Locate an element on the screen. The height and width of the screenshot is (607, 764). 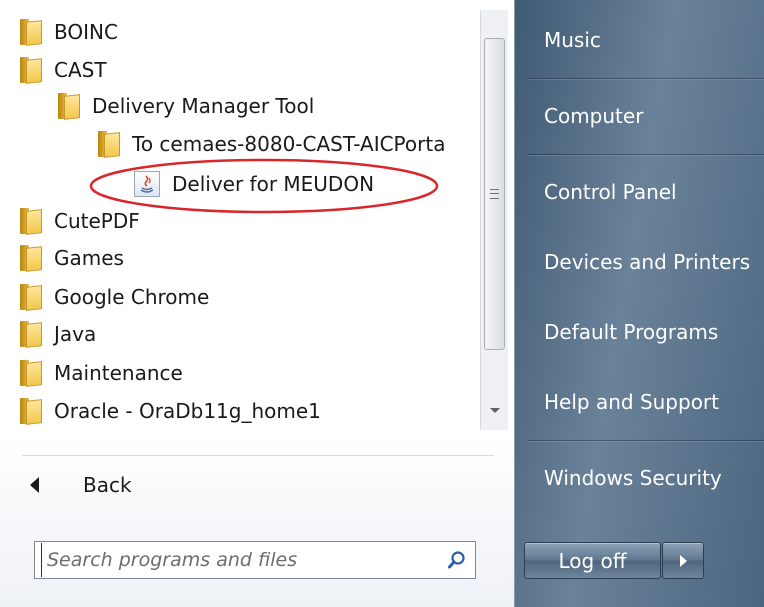
java-app-icon is located at coordinates (147, 184).